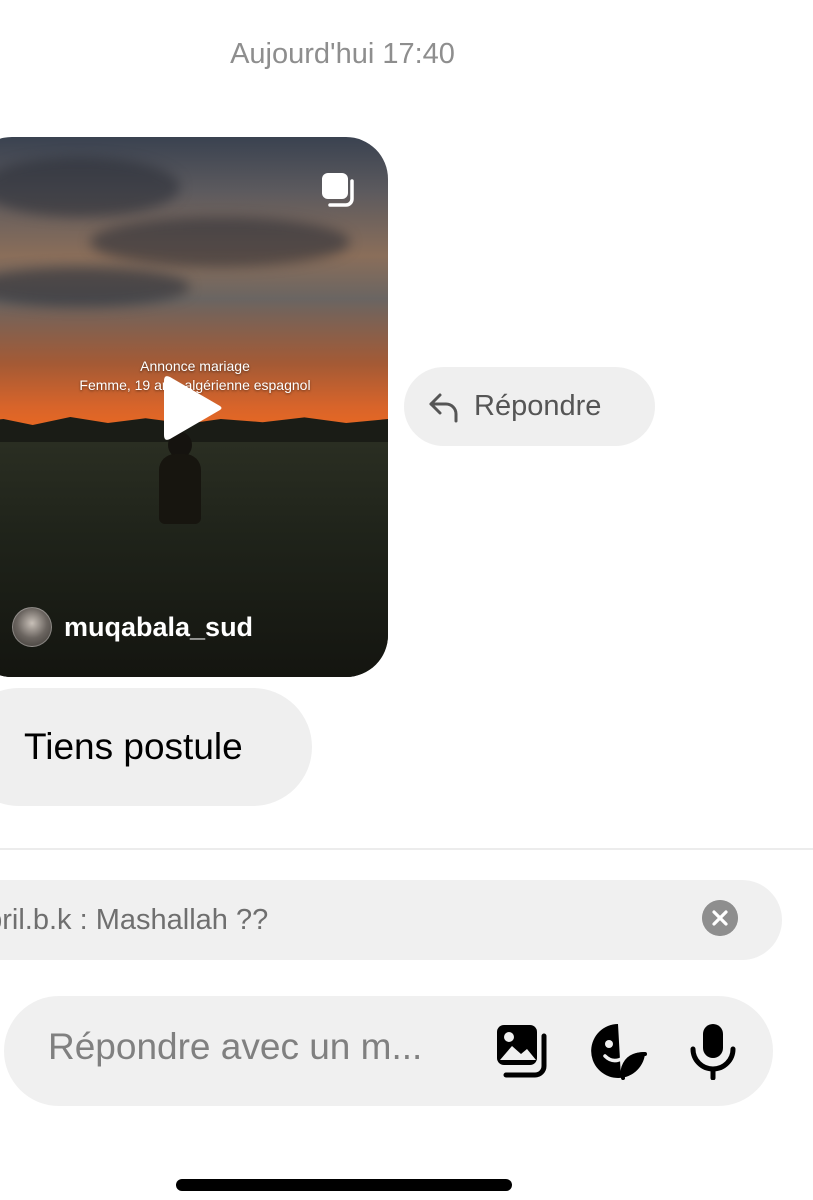 The image size is (813, 1200). What do you see at coordinates (344, 1185) in the screenshot?
I see `home-indicator` at bounding box center [344, 1185].